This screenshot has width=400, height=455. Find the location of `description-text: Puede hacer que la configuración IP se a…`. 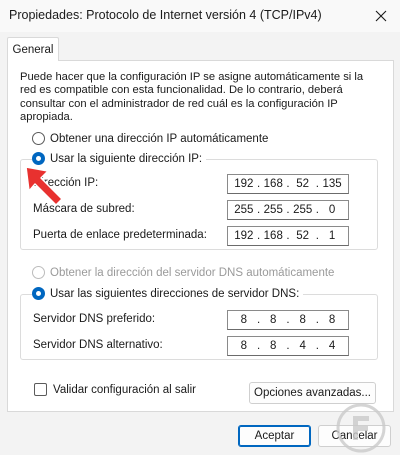

description-text: Puede hacer que la configuración IP se a… is located at coordinates (192, 97).